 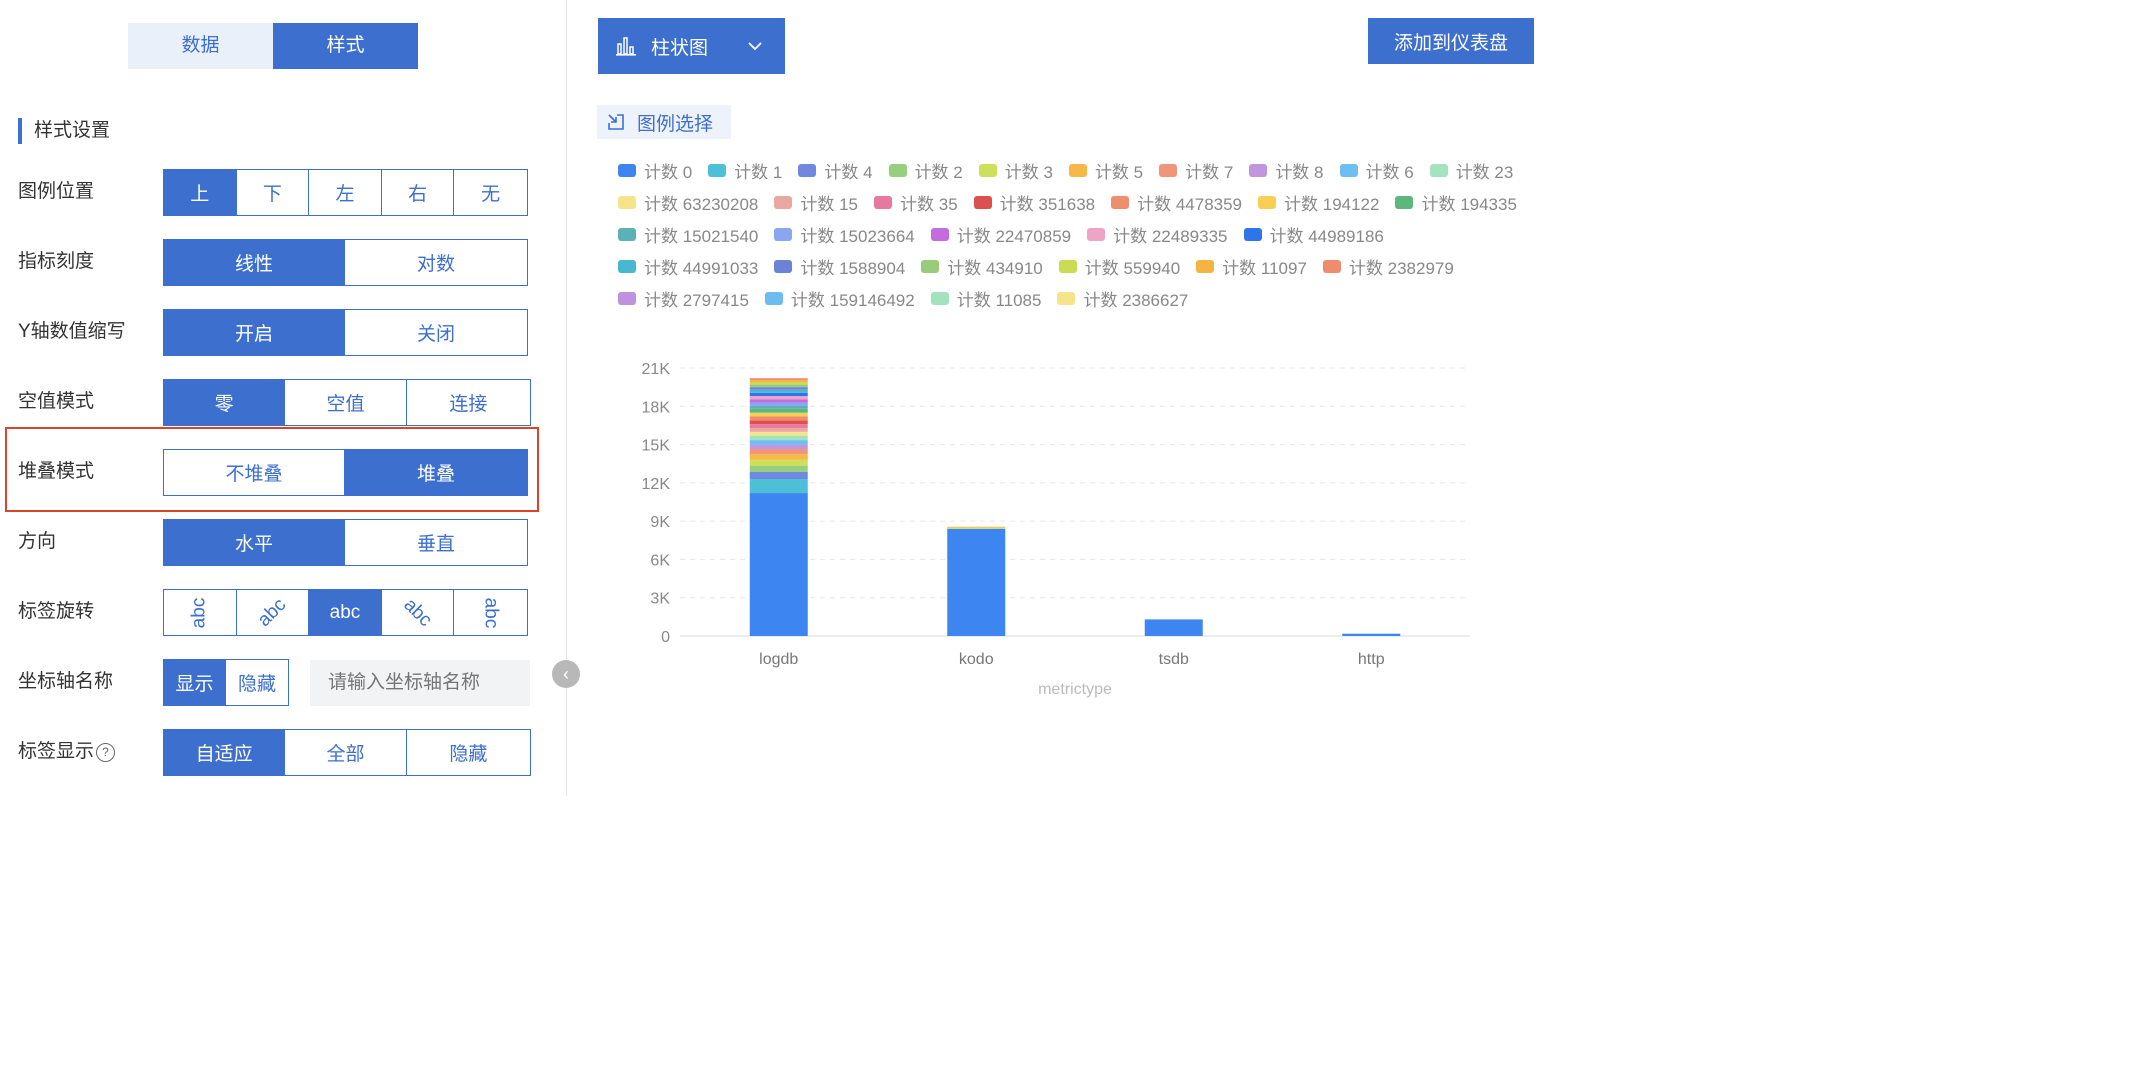 I want to click on rotation-90: abc, so click(x=490, y=612).